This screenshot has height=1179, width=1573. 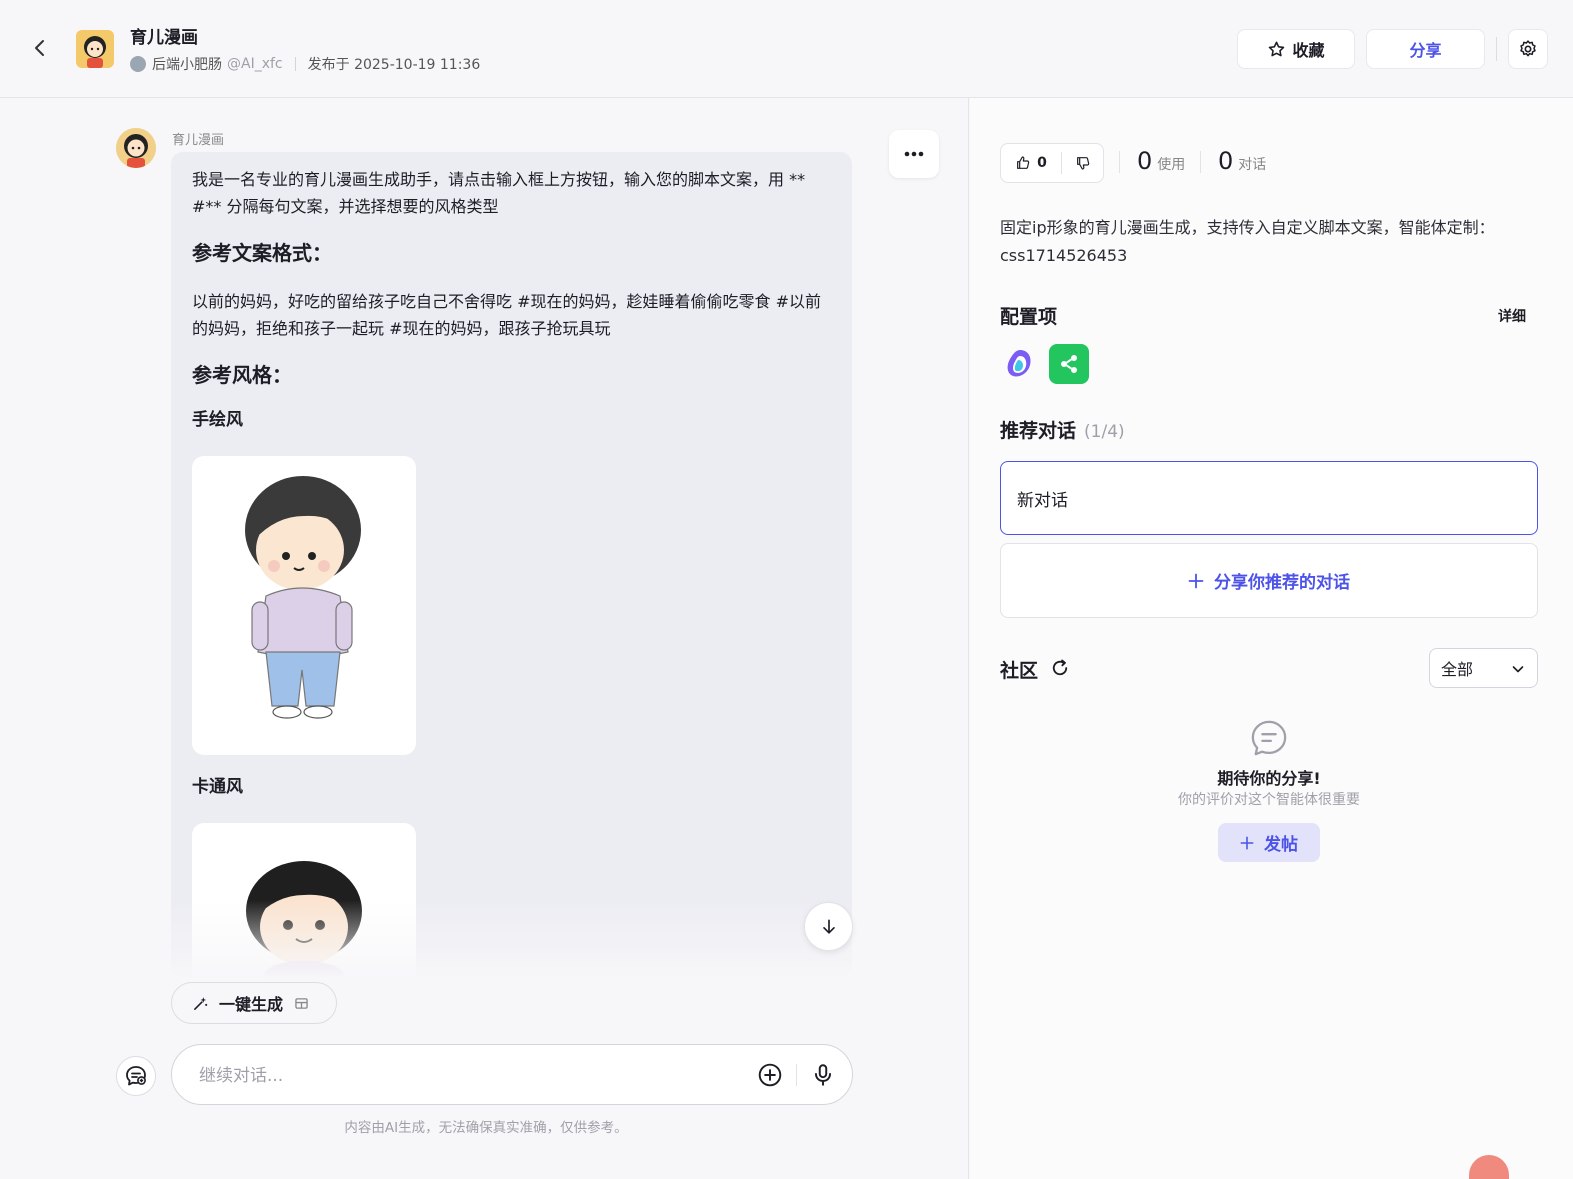 I want to click on agent-title: 育儿漫画, so click(x=164, y=38).